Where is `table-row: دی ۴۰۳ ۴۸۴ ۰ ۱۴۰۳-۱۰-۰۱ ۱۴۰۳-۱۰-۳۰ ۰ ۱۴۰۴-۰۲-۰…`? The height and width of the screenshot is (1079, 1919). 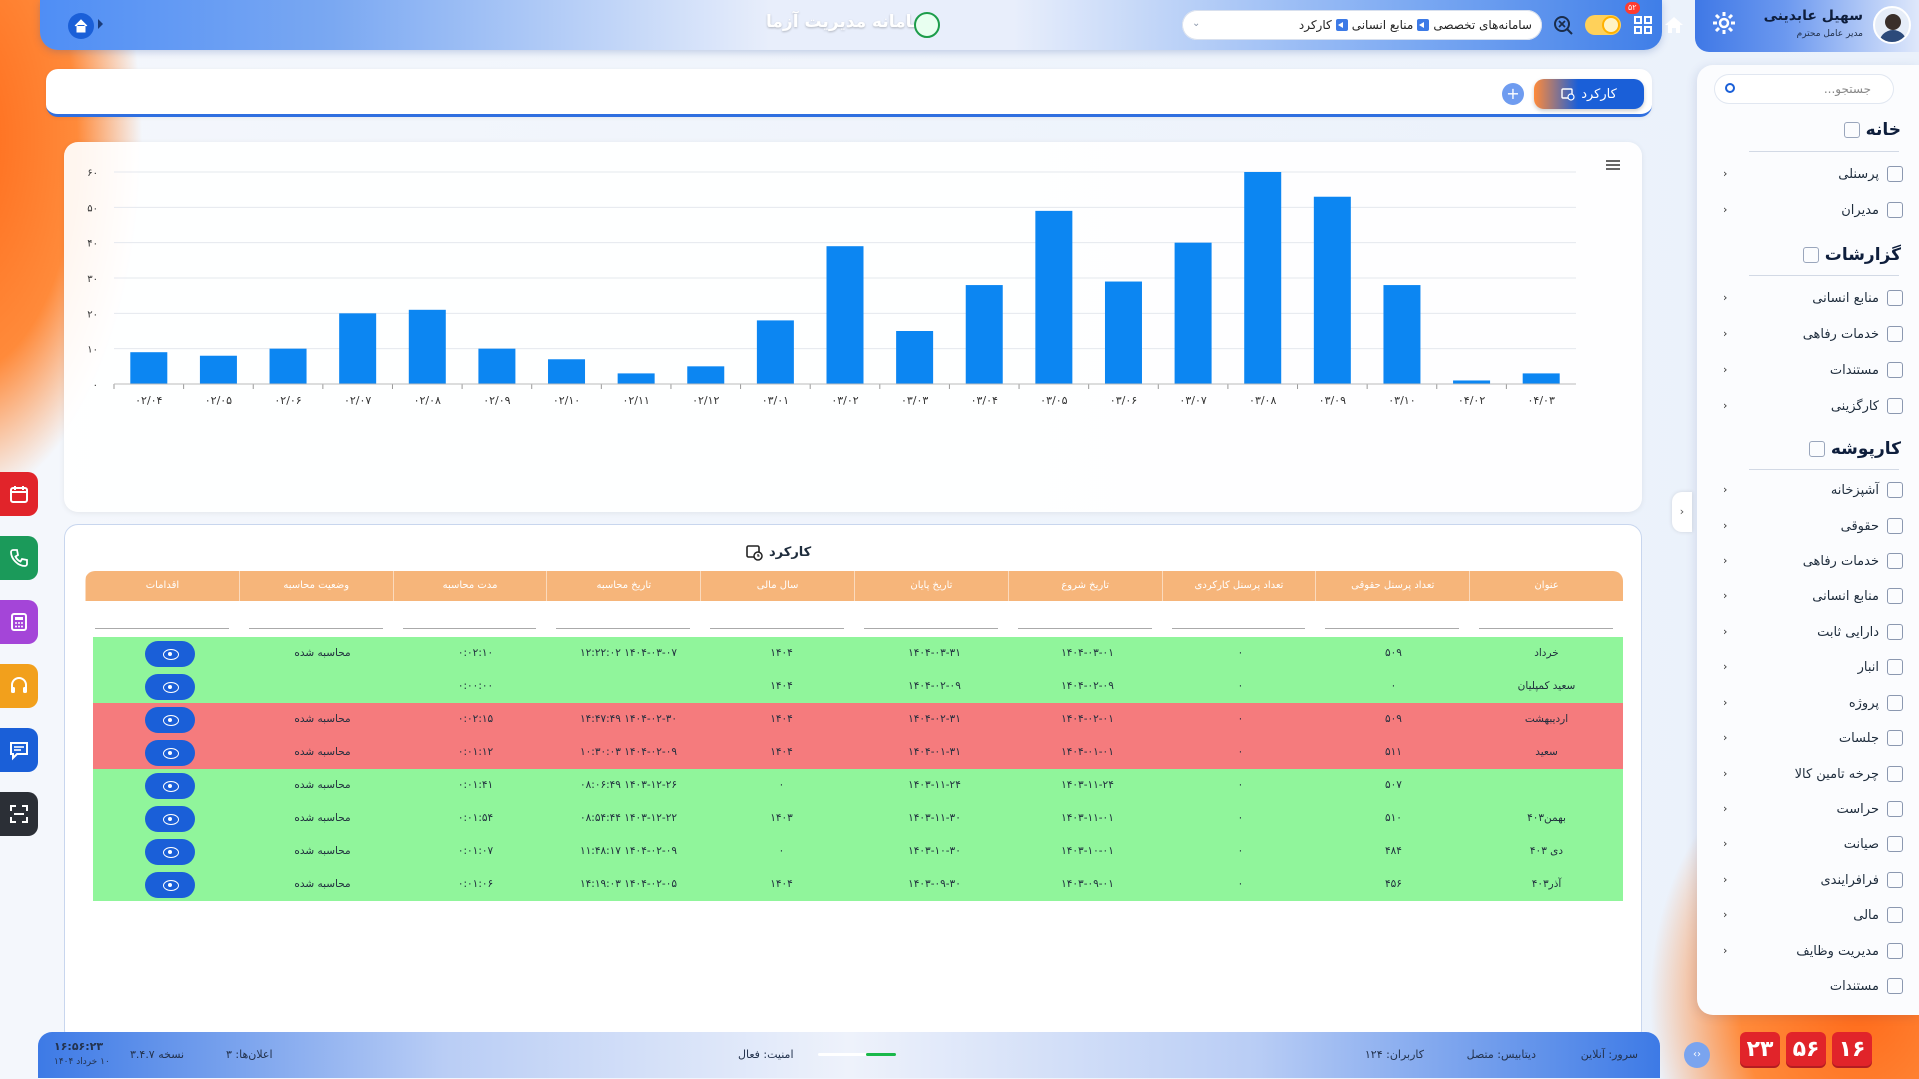
table-row: دی ۴۰۳ ۴۸۴ ۰ ۱۴۰۳-۱۰-۰۱ ۱۴۰۳-۱۰-۳۰ ۰ ۱۴۰۴-۰۲-۰… is located at coordinates (858, 851).